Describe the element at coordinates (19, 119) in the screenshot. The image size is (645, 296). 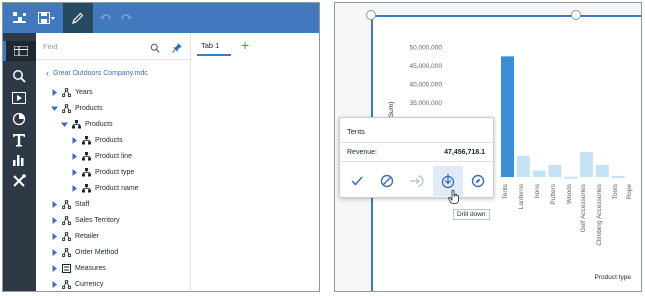
I see `visualization-icon` at that location.